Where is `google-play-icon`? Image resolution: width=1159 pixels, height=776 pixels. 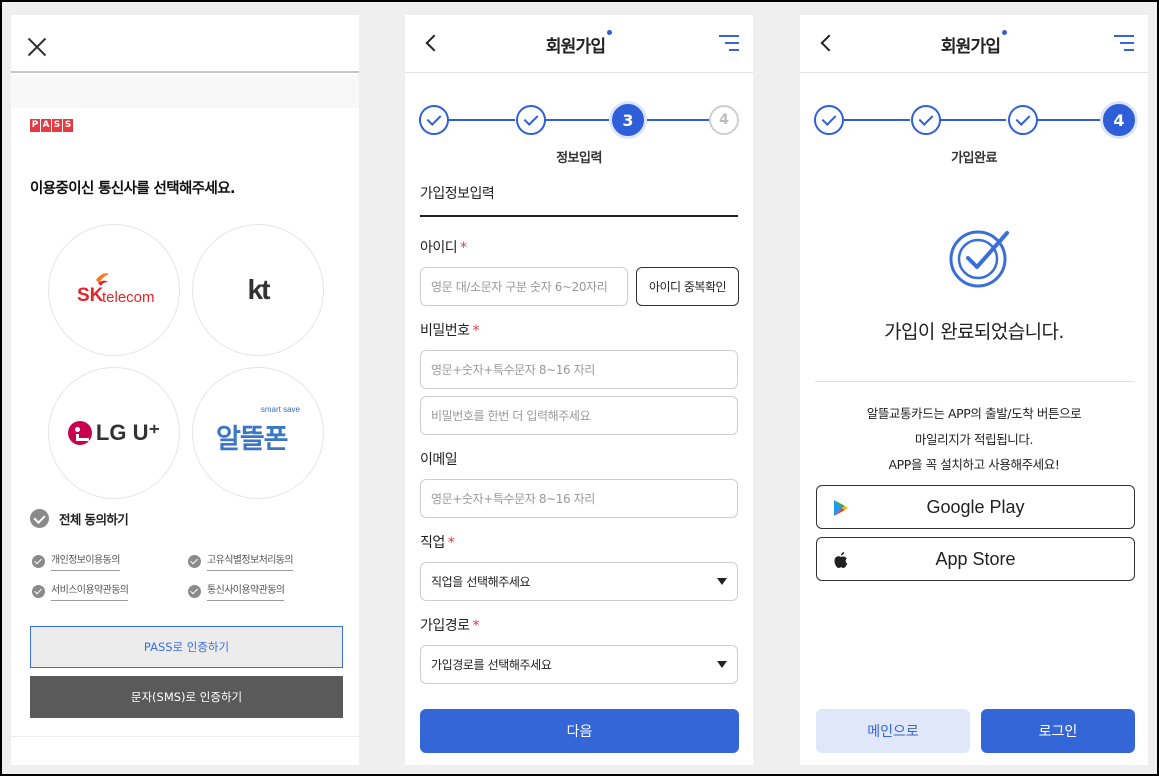 google-play-icon is located at coordinates (841, 508).